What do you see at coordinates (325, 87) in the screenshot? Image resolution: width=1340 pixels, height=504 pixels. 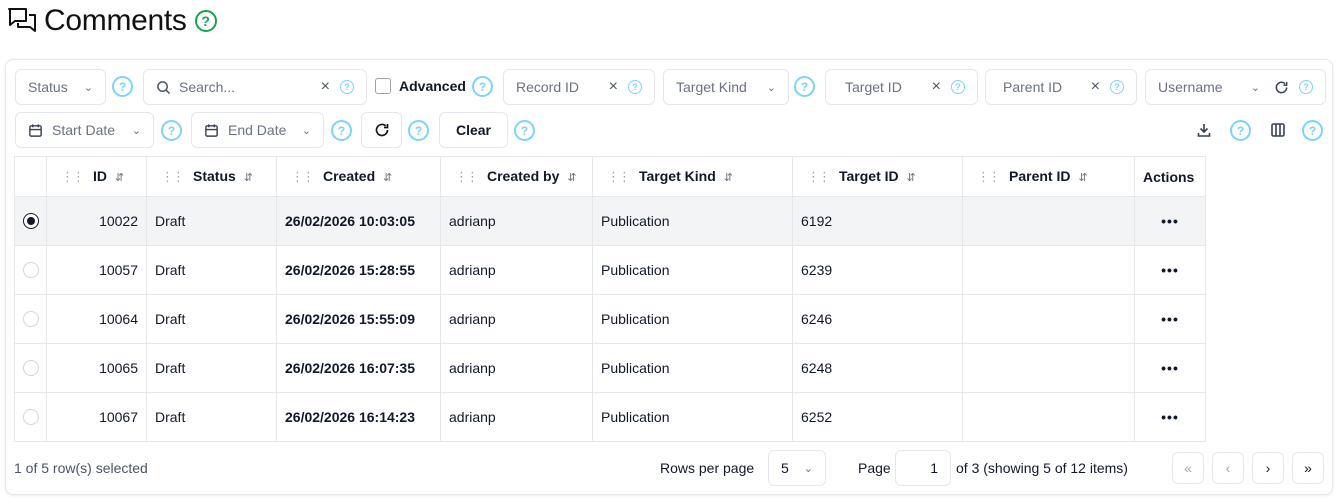 I see `clear-search-icon: ×` at bounding box center [325, 87].